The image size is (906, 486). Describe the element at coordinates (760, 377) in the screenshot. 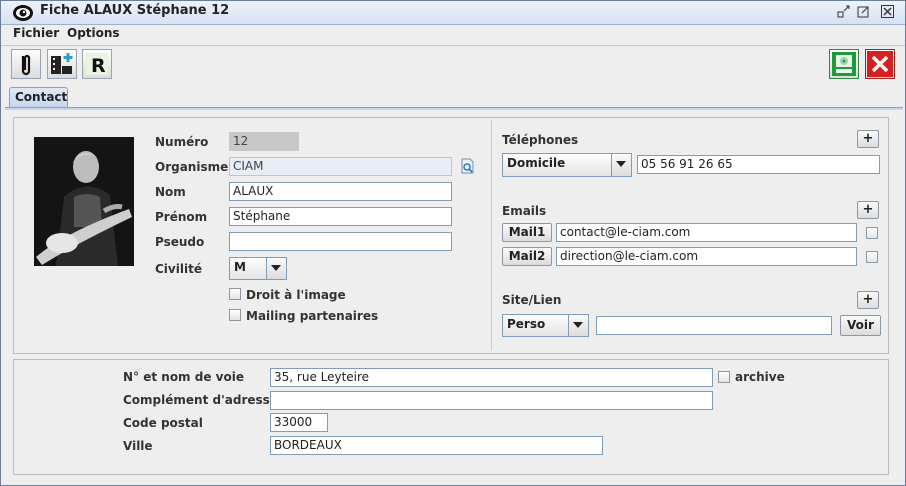

I see `archive-label: archive` at that location.